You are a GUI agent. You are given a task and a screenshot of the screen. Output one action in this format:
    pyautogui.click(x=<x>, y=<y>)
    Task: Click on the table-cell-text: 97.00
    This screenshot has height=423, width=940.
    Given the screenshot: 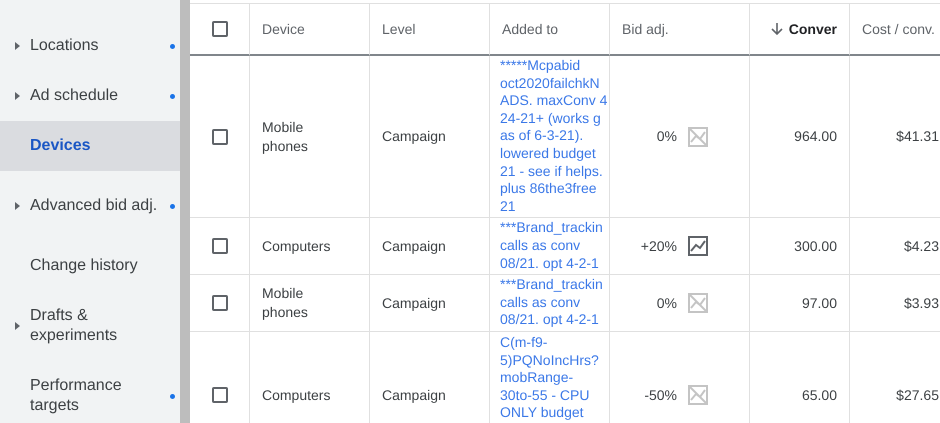 What is the action you would take?
    pyautogui.click(x=819, y=303)
    